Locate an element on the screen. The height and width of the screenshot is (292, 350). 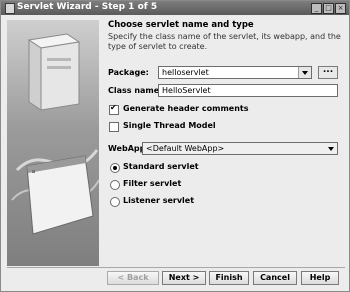
next-button: Next > is located at coordinates (184, 278).